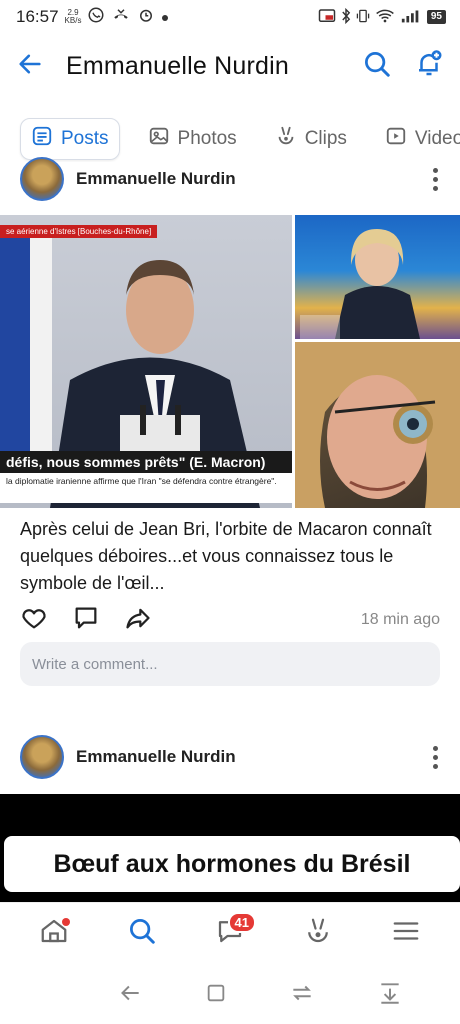  I want to click on tab-posts-label: Posts, so click(85, 138).